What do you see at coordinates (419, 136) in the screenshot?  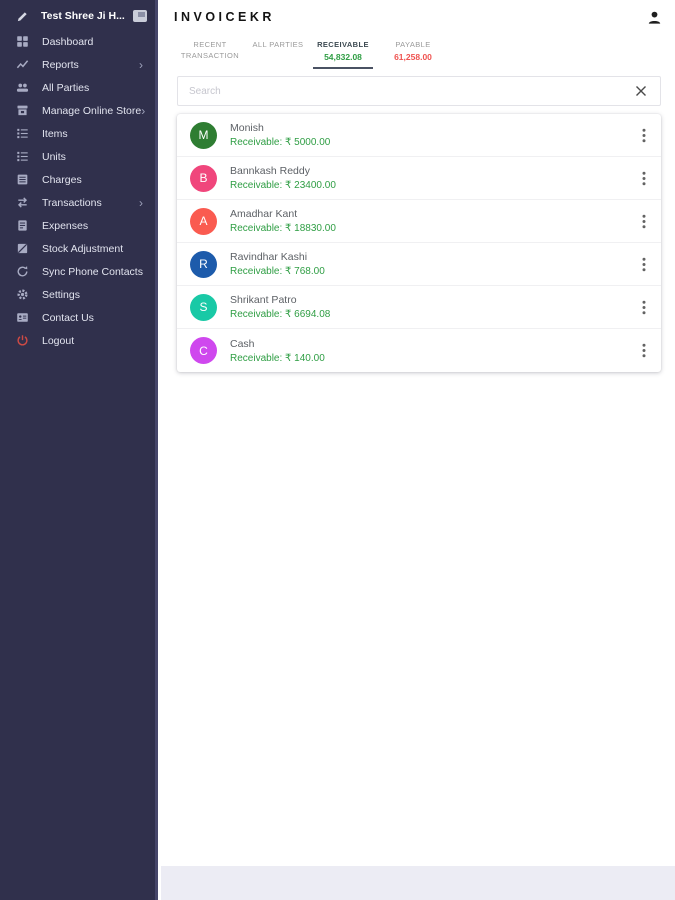 I see `party-row: M Monish Receivable: ₹ 5000.00` at bounding box center [419, 136].